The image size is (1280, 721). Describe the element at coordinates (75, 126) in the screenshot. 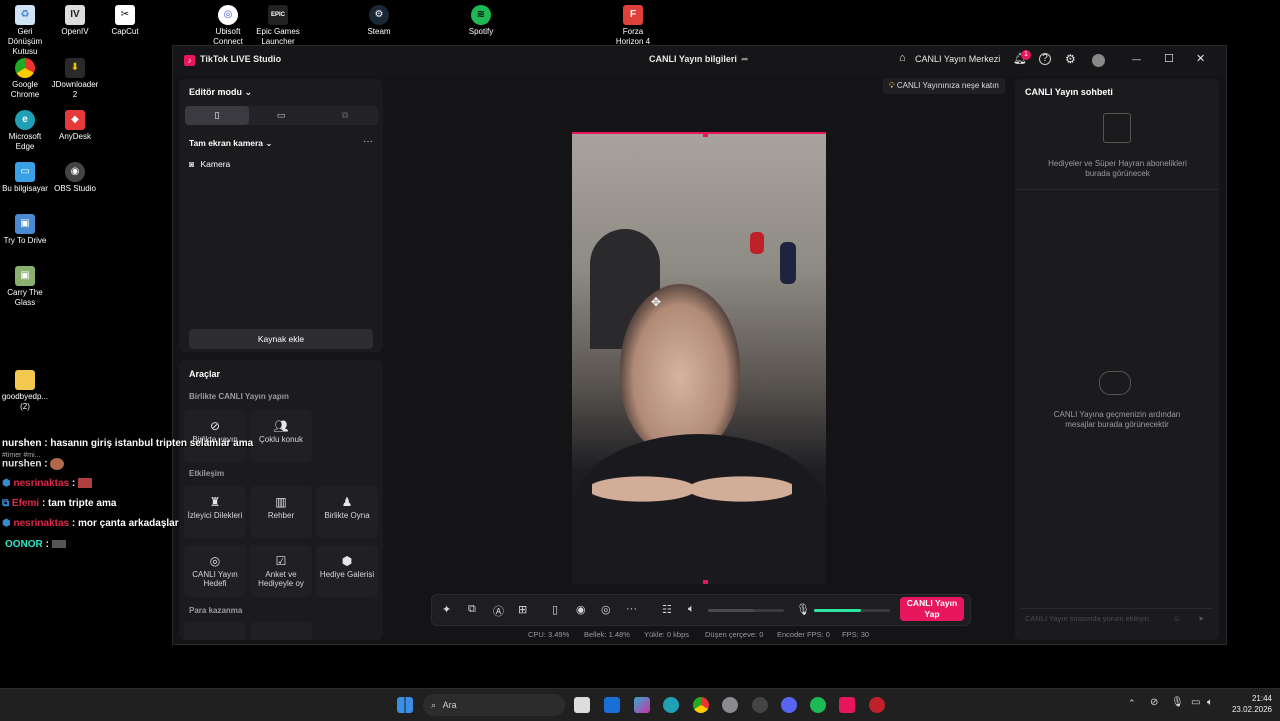

I see `desktop-icon-anydesk: ◆ AnyDesk` at that location.